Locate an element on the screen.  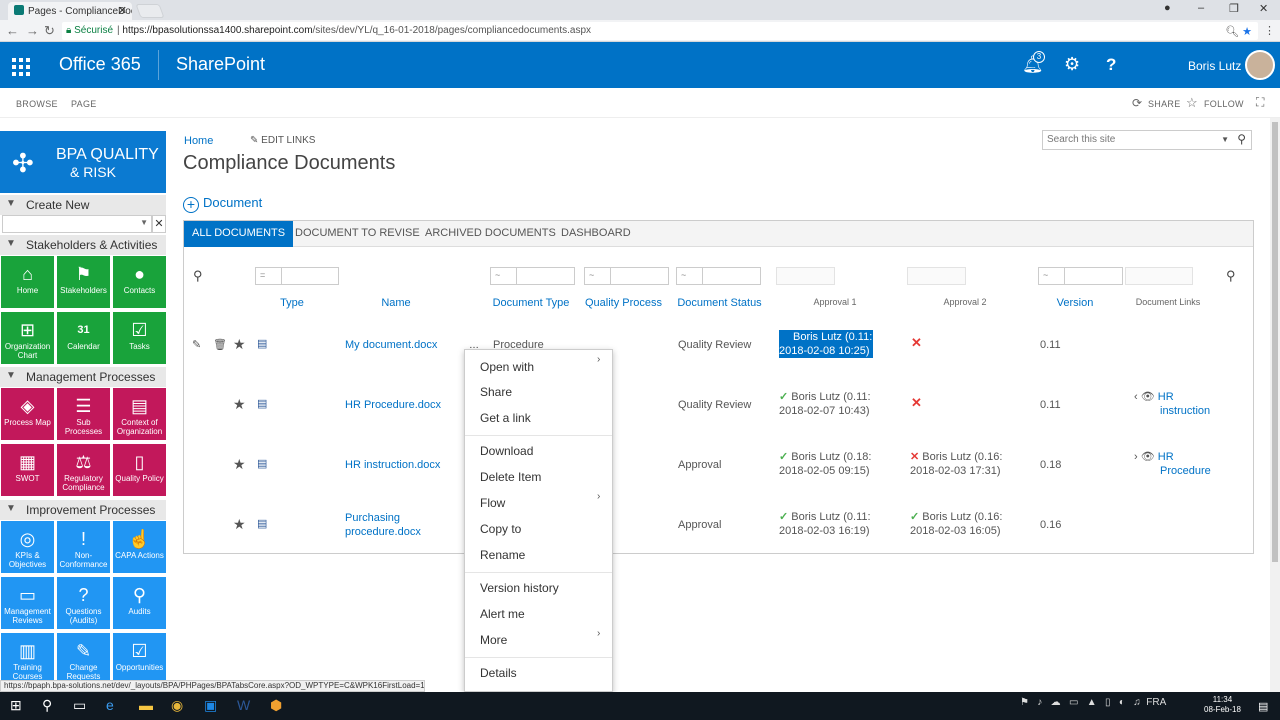
filter-document-type: ~ is located at coordinates (532, 276).